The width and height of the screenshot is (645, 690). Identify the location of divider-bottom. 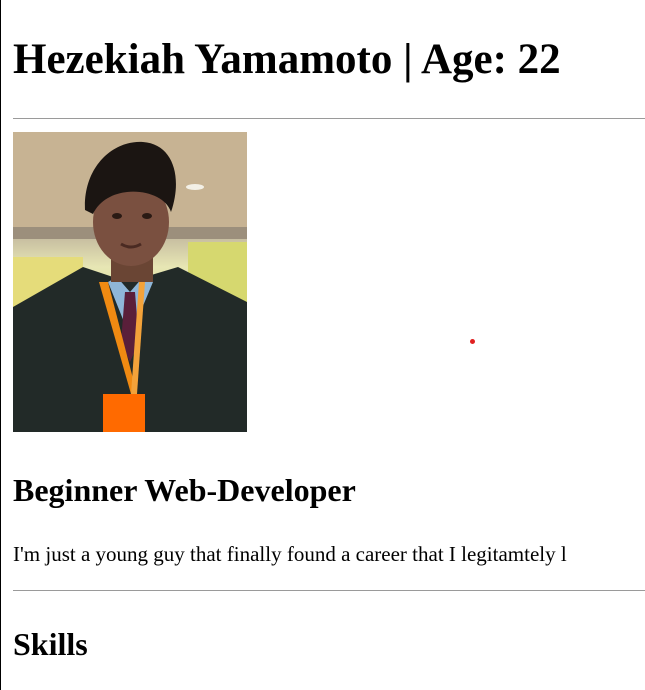
(329, 590).